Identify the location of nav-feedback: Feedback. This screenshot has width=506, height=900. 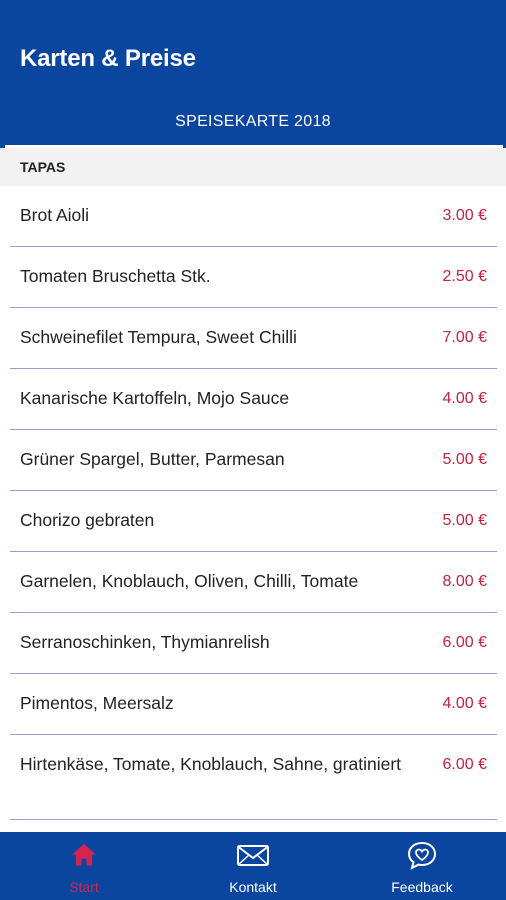
(422, 866).